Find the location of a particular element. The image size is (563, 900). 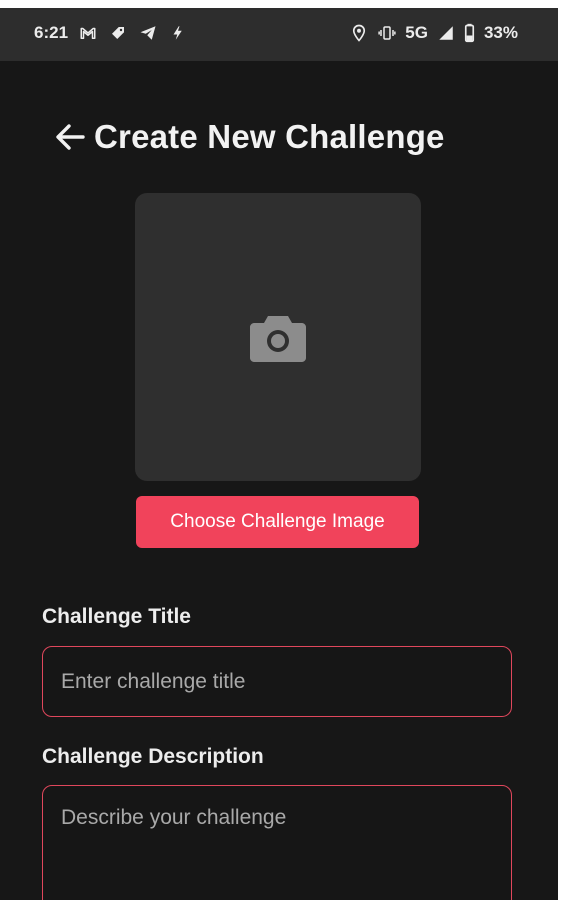

challenge-description-label: Challenge Description is located at coordinates (153, 756).